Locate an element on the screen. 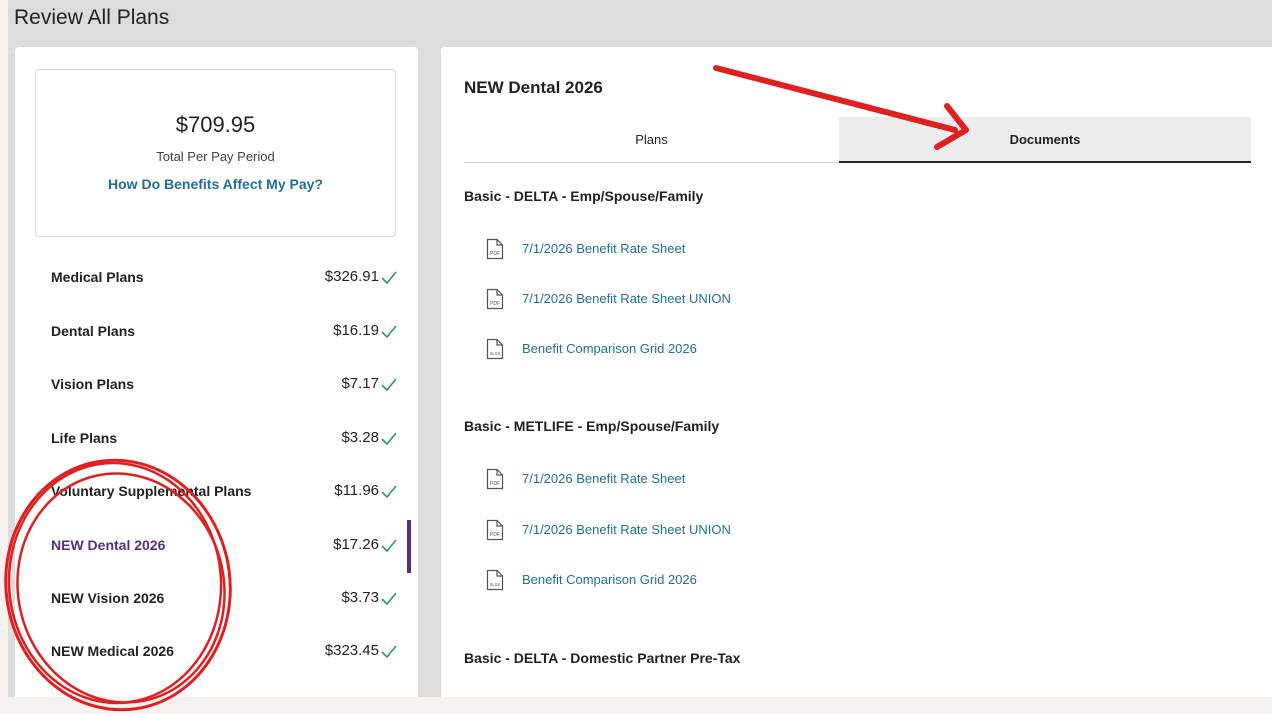 The width and height of the screenshot is (1272, 714). plan-name: NEW Vision 2026 is located at coordinates (108, 598).